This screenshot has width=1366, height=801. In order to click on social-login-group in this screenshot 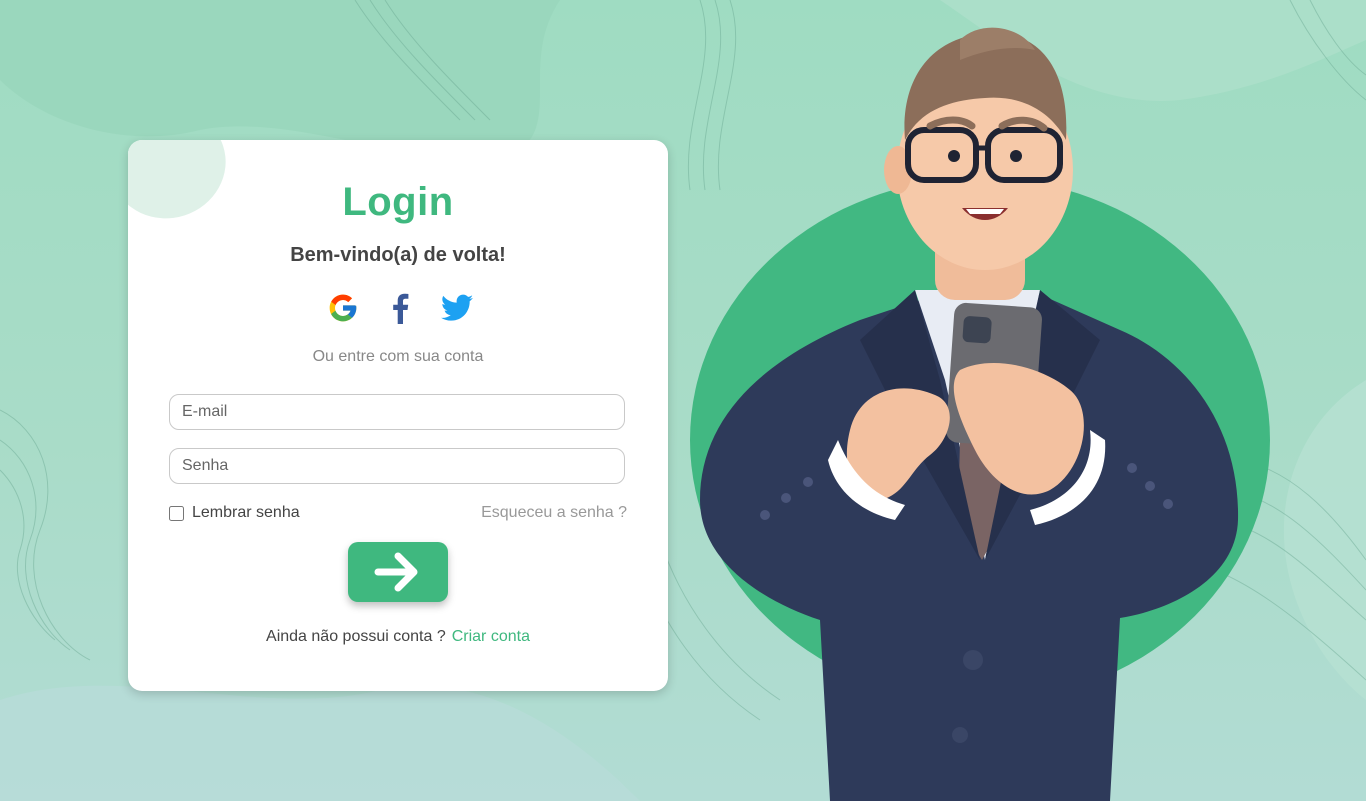, I will do `click(400, 308)`.